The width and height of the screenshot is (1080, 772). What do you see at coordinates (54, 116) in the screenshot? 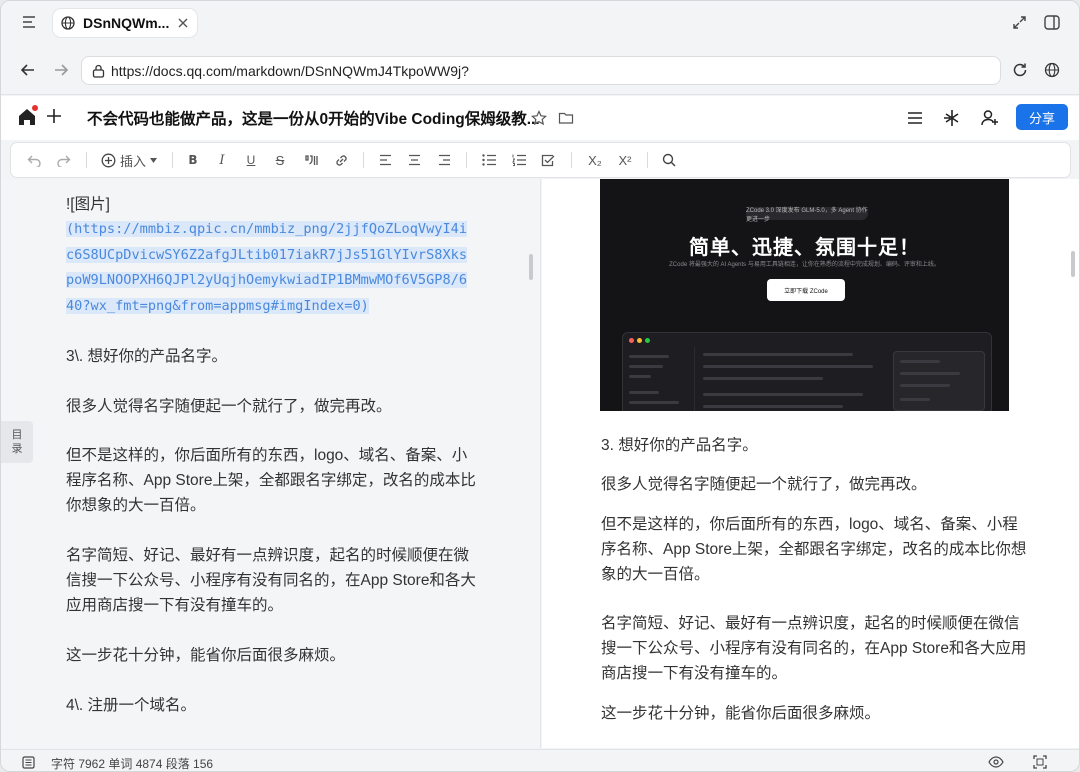
I see `new-document-icon` at bounding box center [54, 116].